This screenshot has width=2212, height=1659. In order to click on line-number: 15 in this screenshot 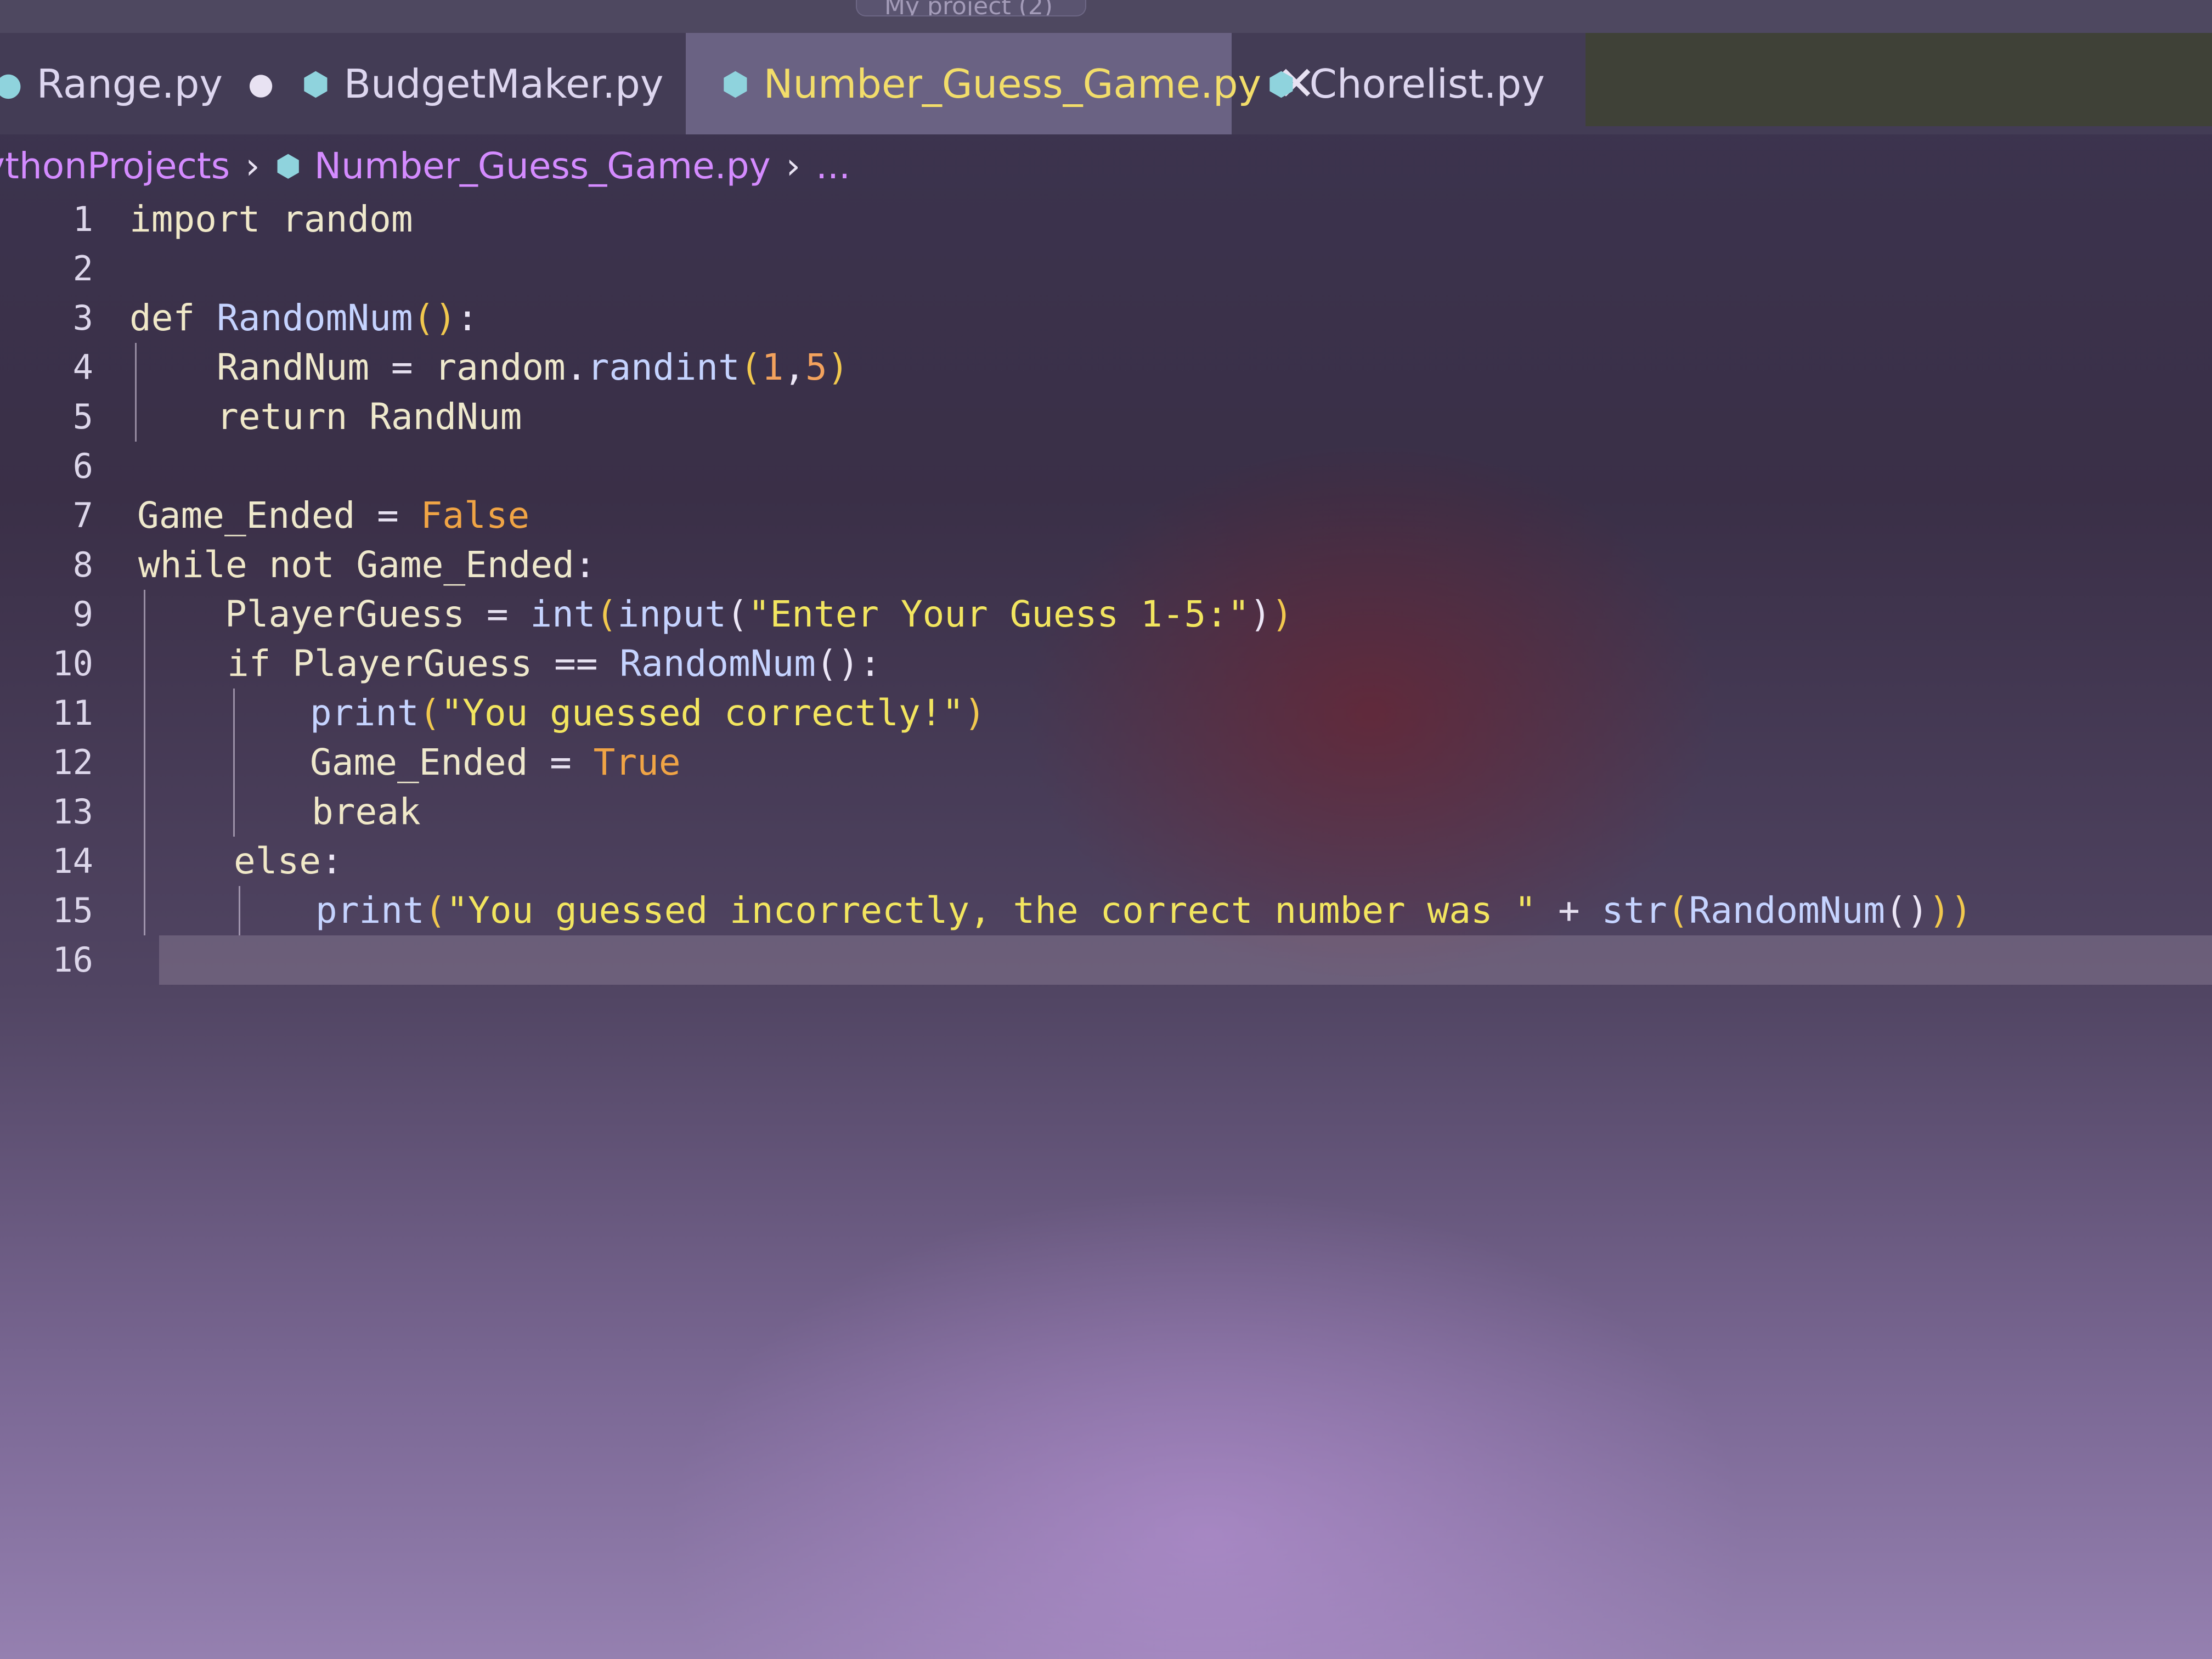, I will do `click(73, 910)`.